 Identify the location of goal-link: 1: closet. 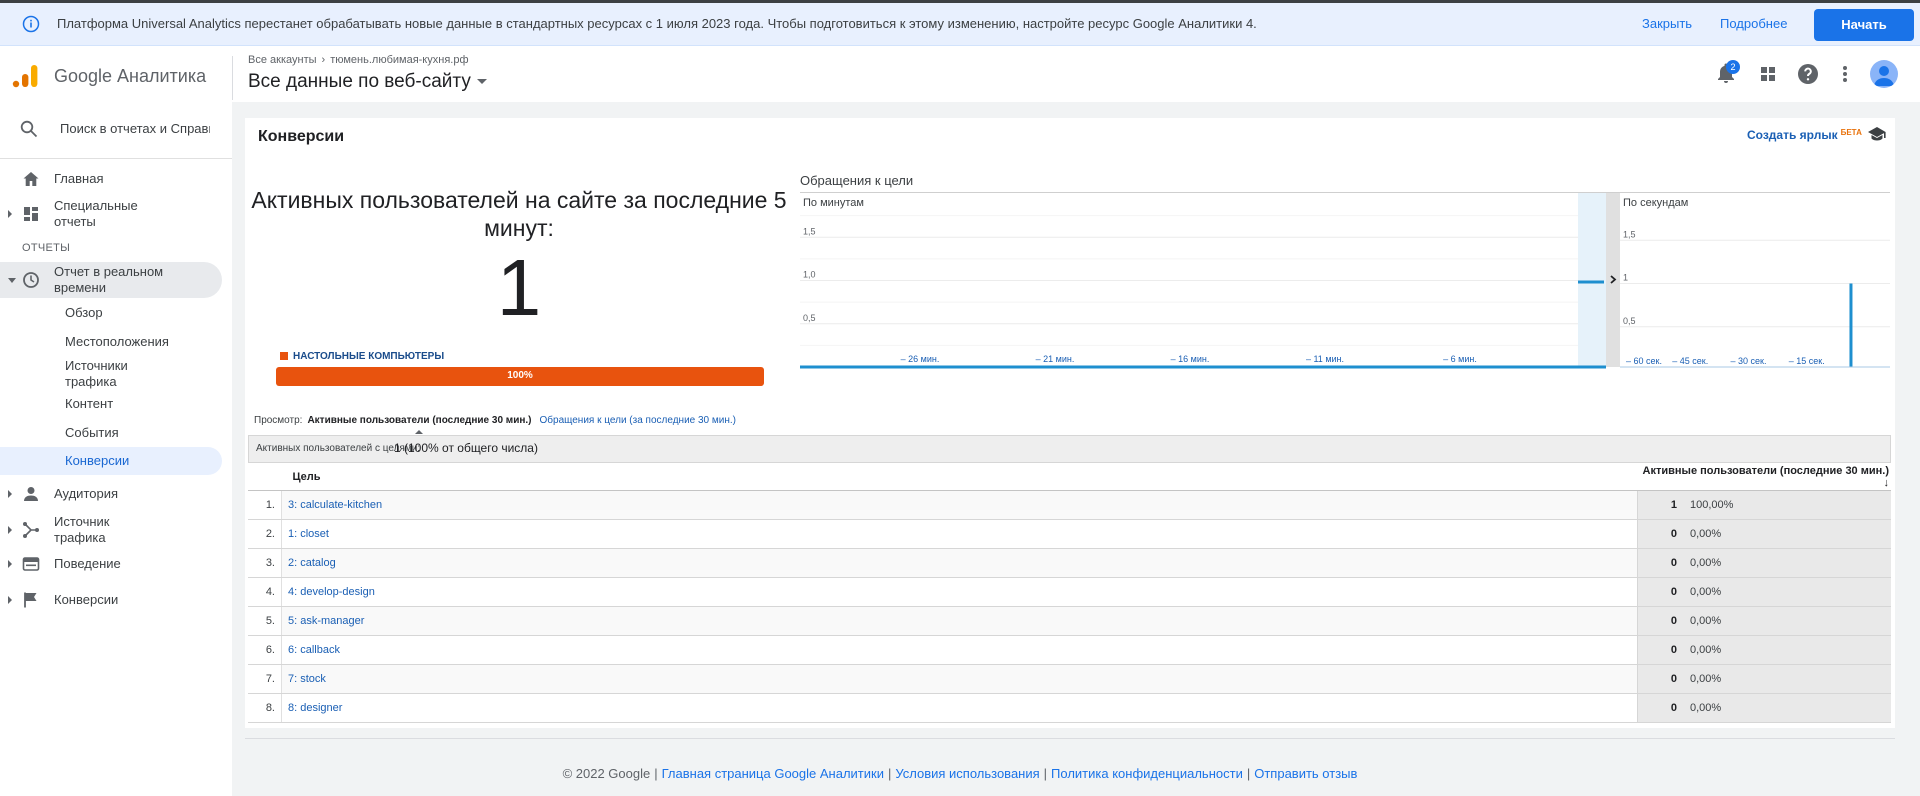
(308, 534).